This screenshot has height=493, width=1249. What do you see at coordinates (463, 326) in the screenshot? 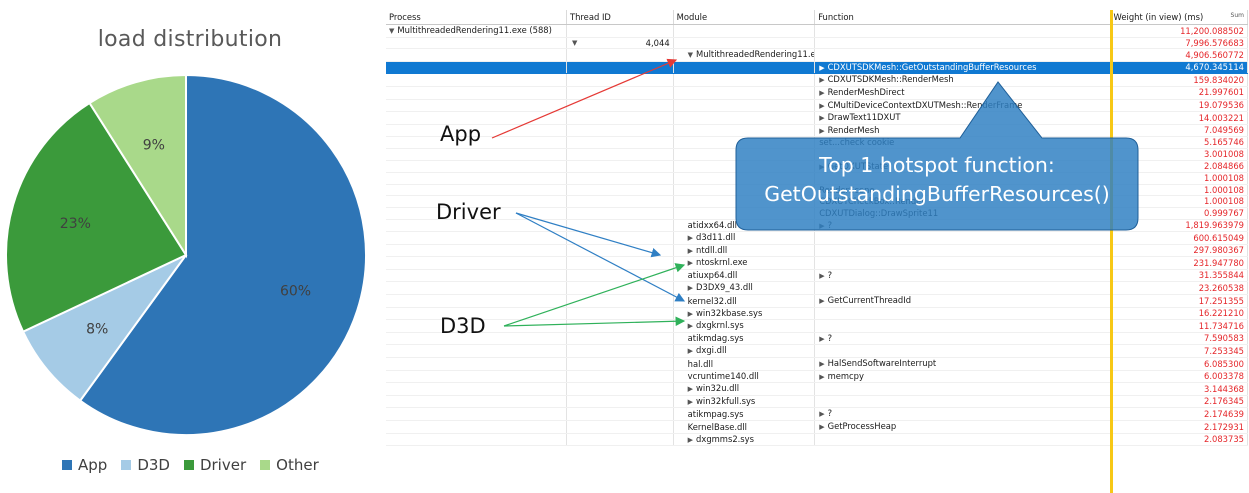
I see `d3d-annotation-label: D3D` at bounding box center [463, 326].